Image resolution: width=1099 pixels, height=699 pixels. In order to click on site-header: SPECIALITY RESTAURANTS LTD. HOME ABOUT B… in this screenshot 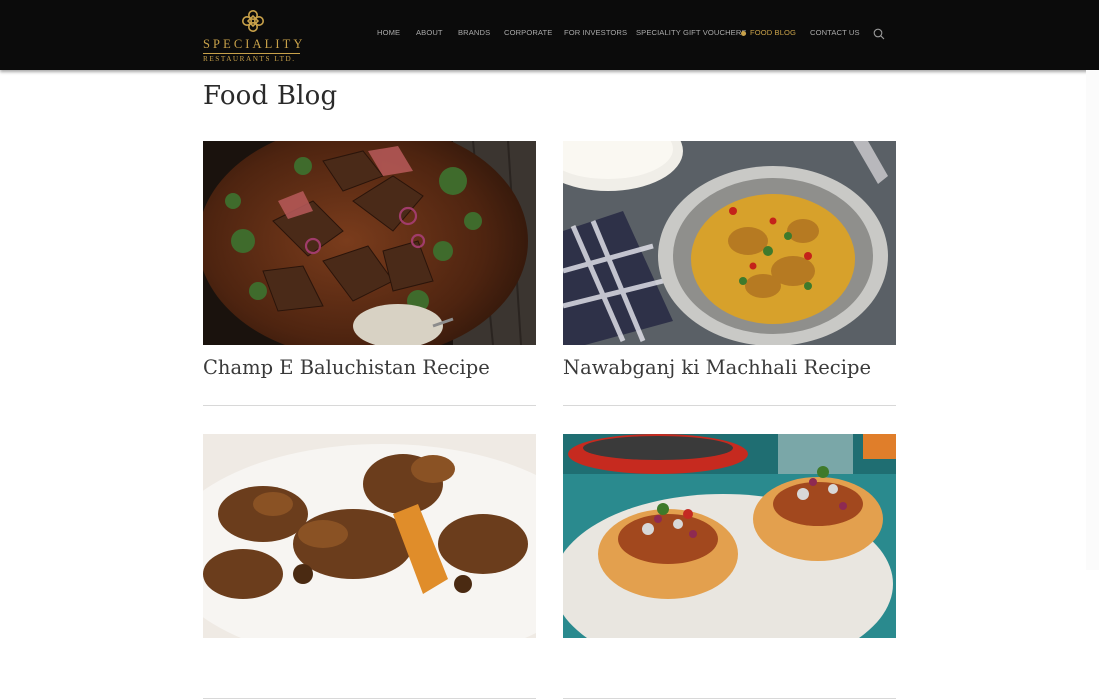, I will do `click(549, 35)`.